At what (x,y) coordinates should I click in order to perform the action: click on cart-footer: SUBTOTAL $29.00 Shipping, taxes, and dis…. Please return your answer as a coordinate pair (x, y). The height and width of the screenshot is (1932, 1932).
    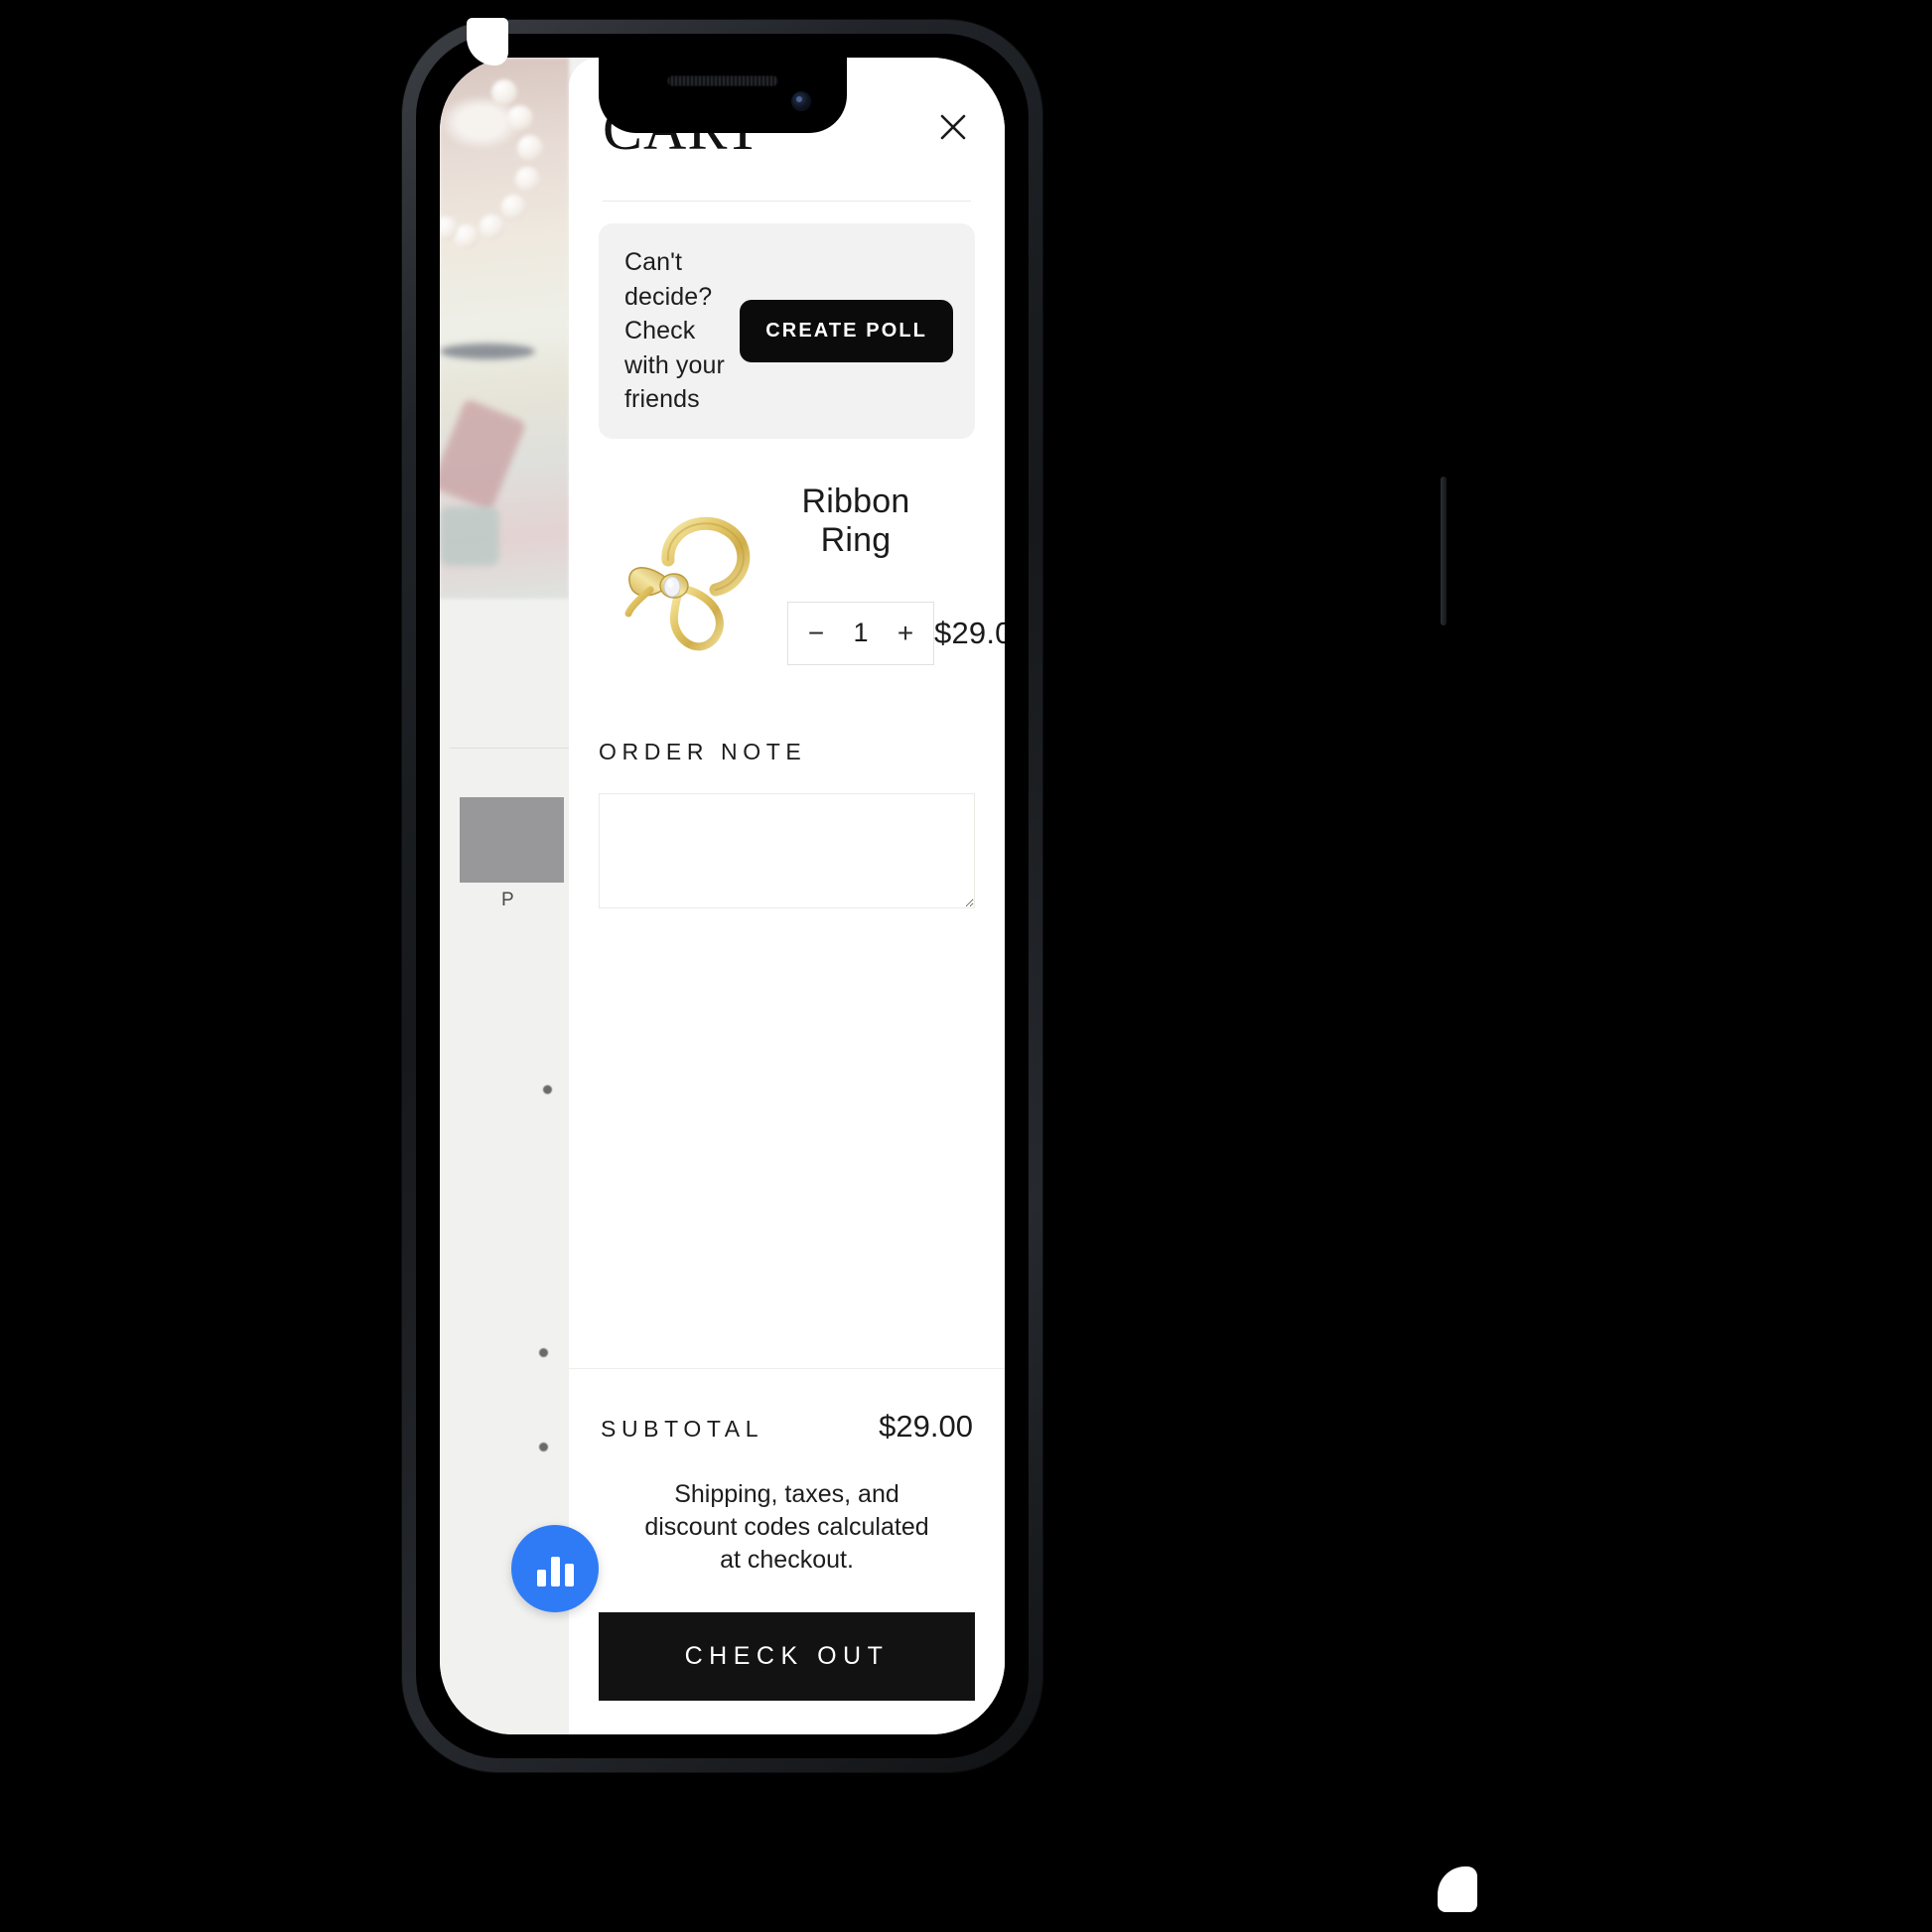
    Looking at the image, I should click on (787, 1551).